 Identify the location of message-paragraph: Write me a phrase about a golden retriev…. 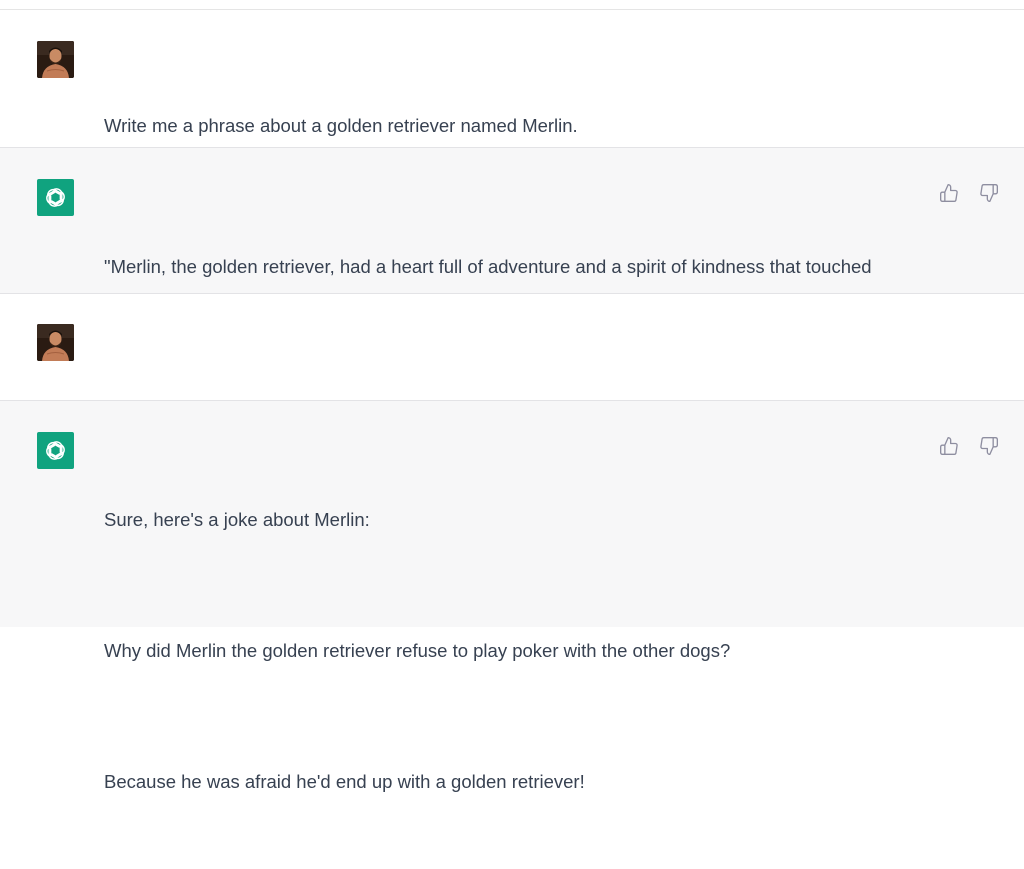
(341, 125).